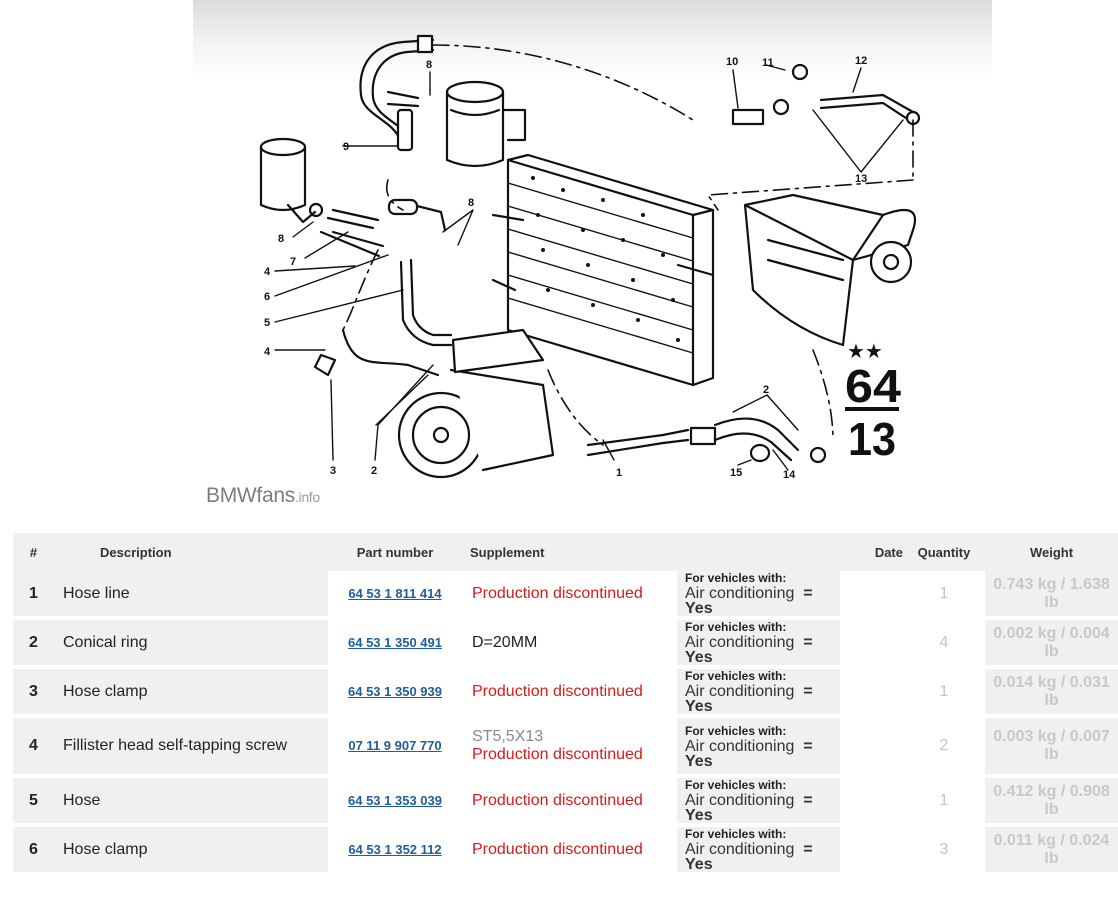 Image resolution: width=1118 pixels, height=899 pixels. What do you see at coordinates (861, 61) in the screenshot?
I see `callout-12: 12` at bounding box center [861, 61].